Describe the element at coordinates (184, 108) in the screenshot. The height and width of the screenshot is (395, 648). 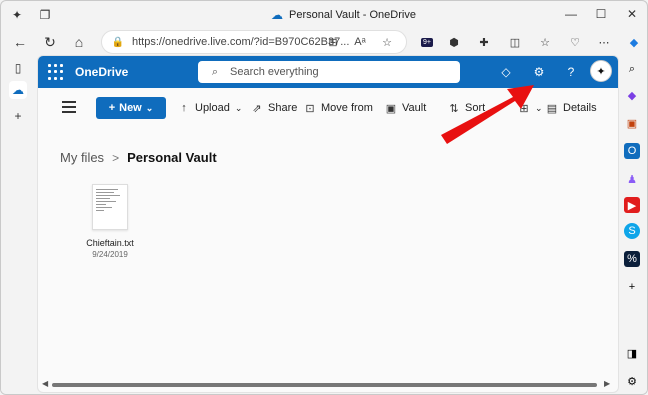
I see `upload-icon: ↑` at that location.